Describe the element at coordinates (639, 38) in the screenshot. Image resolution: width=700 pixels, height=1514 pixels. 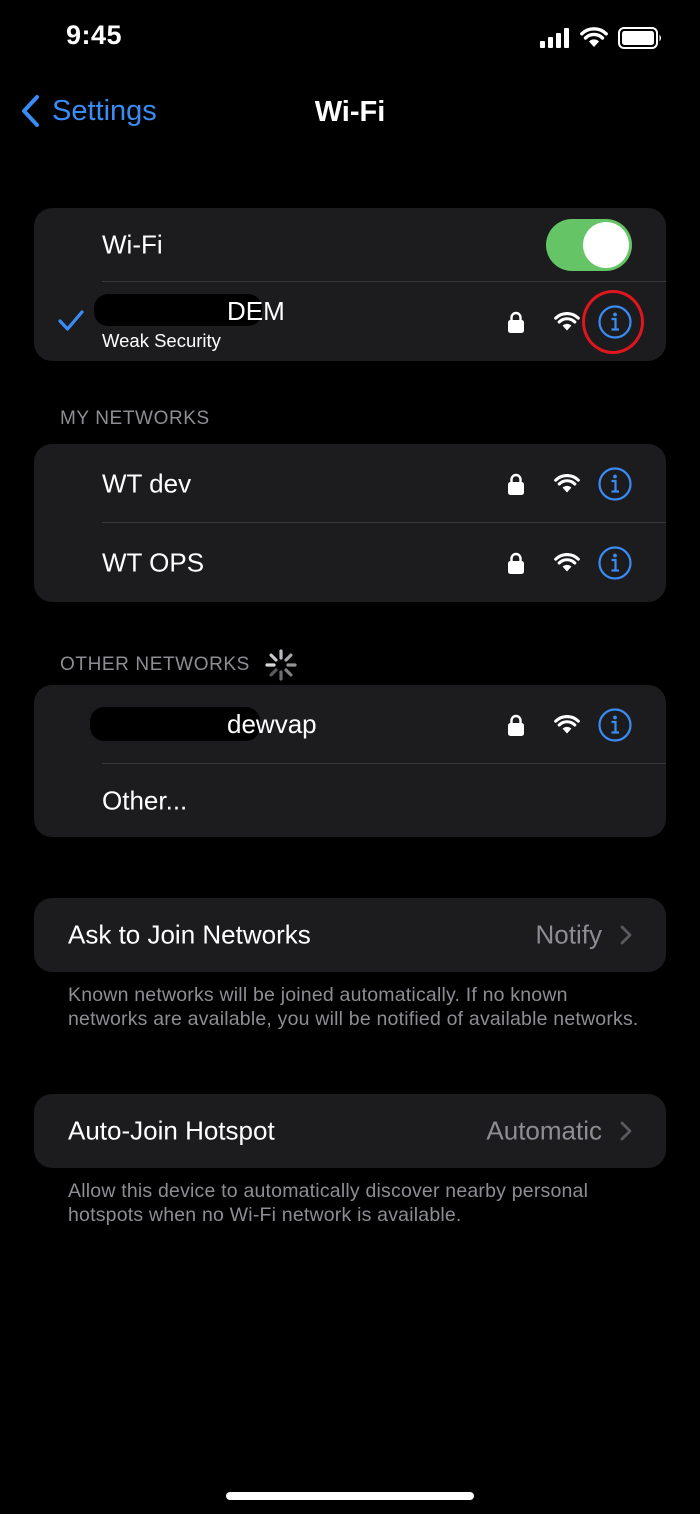
I see `battery-icon` at that location.